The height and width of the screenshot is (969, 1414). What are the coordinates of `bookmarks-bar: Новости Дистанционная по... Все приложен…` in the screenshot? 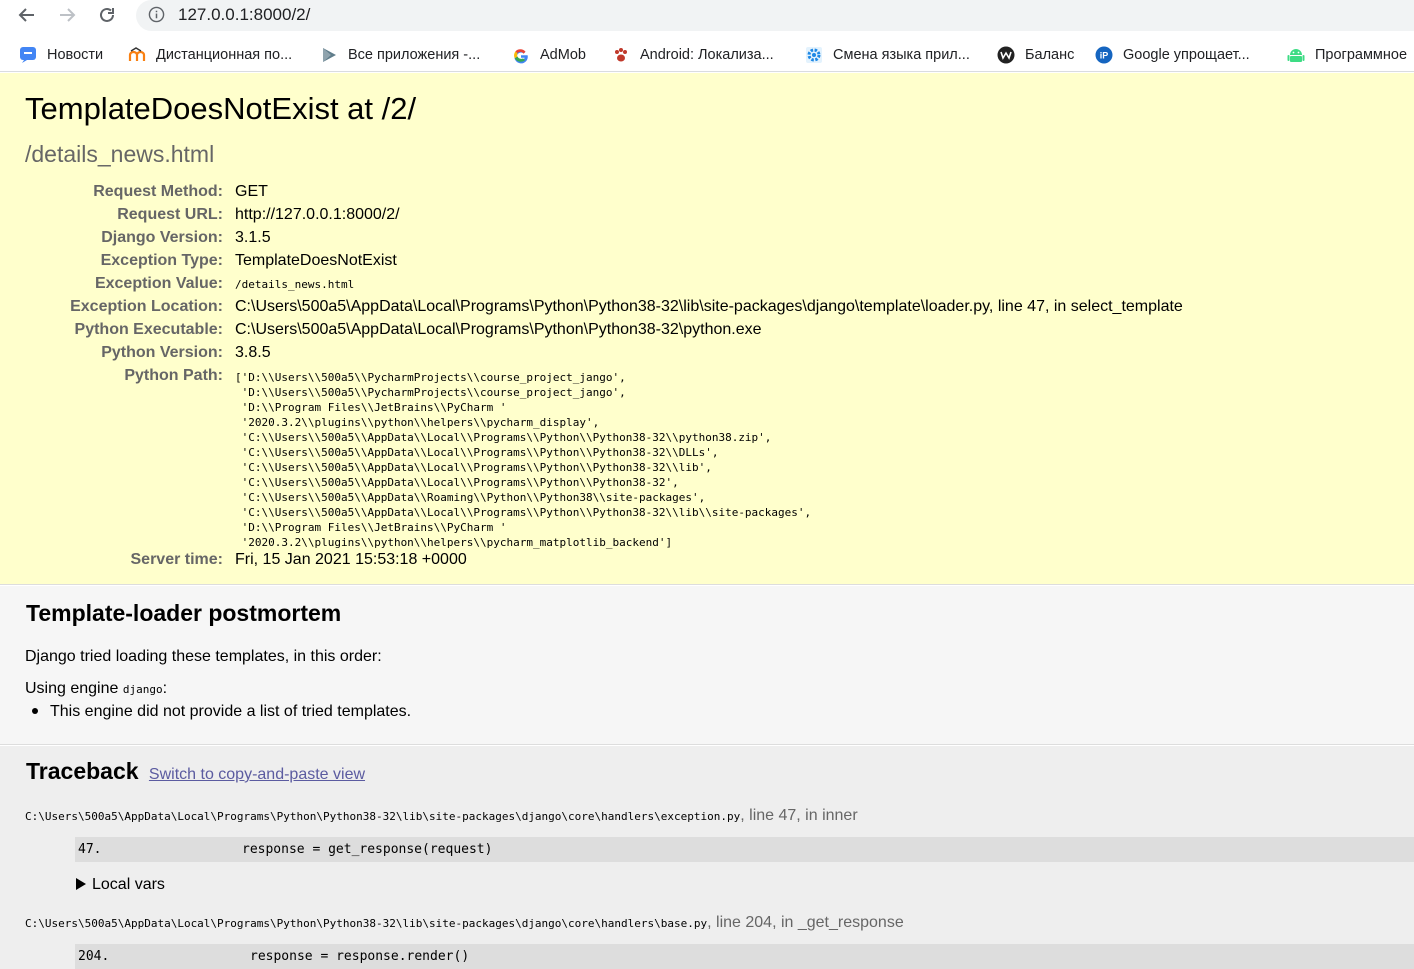 It's located at (707, 55).